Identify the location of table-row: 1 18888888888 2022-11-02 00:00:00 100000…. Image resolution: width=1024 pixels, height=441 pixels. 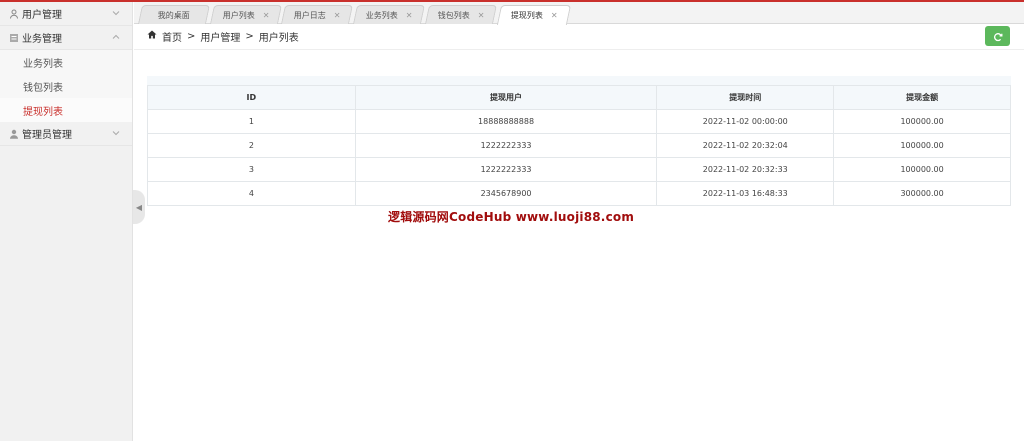
(579, 121).